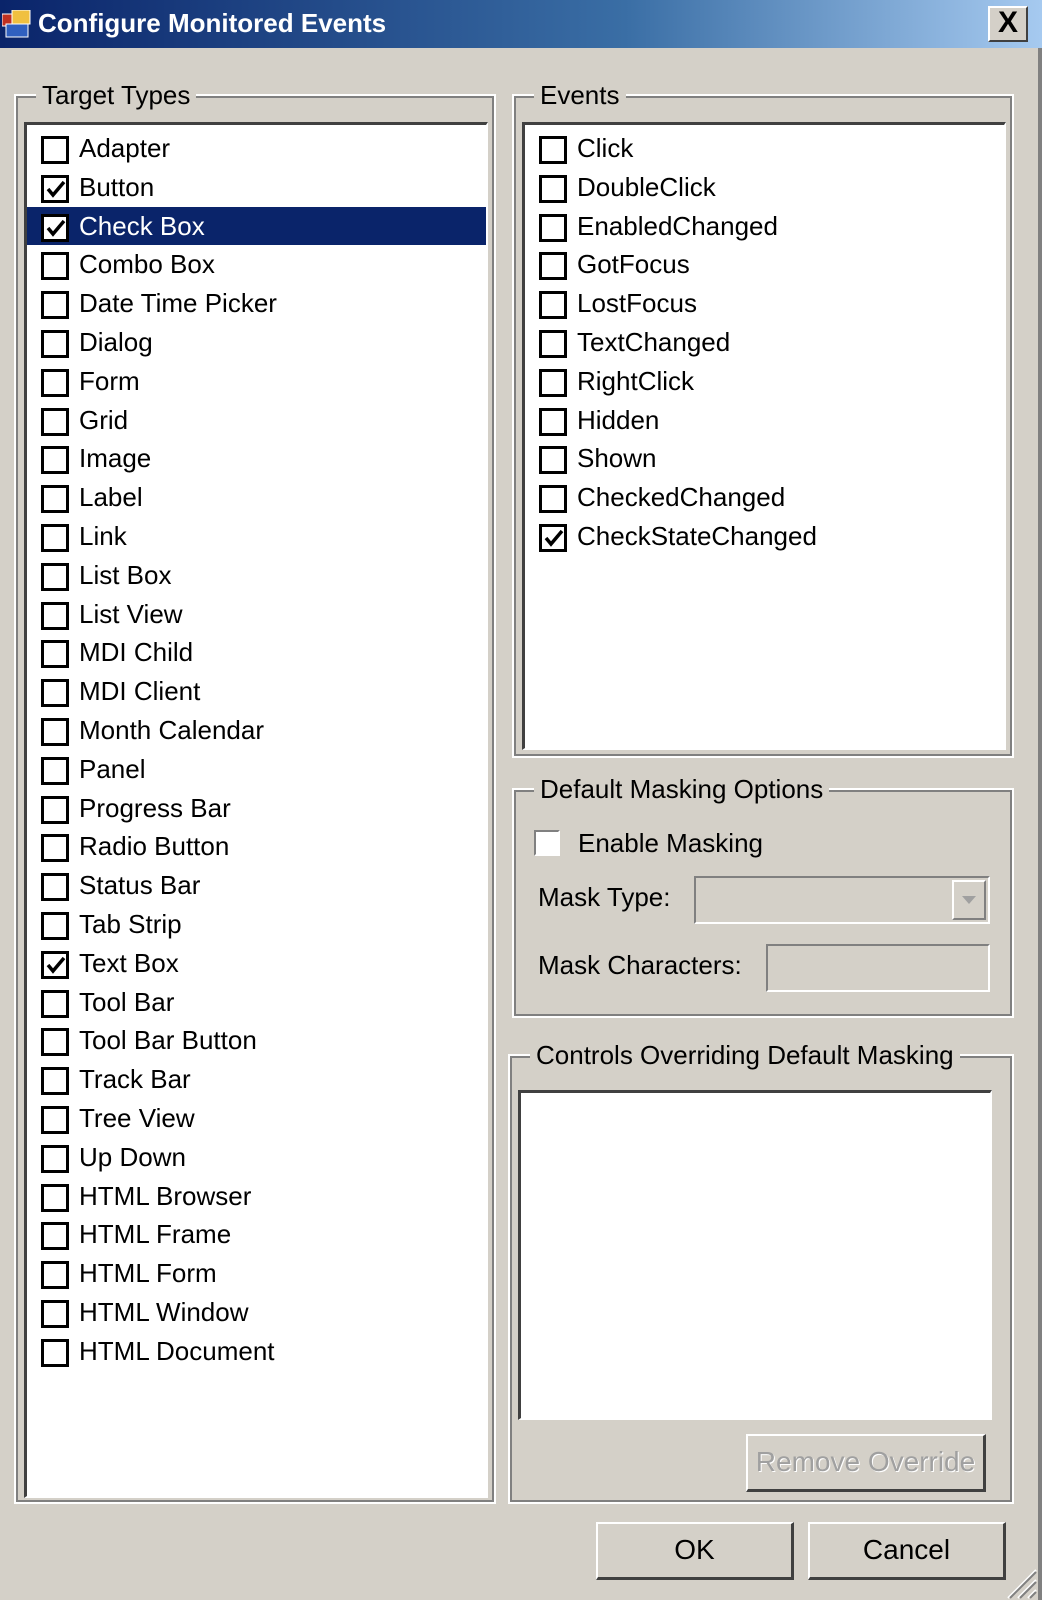 This screenshot has width=1042, height=1600. Describe the element at coordinates (256, 691) in the screenshot. I see `target-type-item: MDI Client` at that location.